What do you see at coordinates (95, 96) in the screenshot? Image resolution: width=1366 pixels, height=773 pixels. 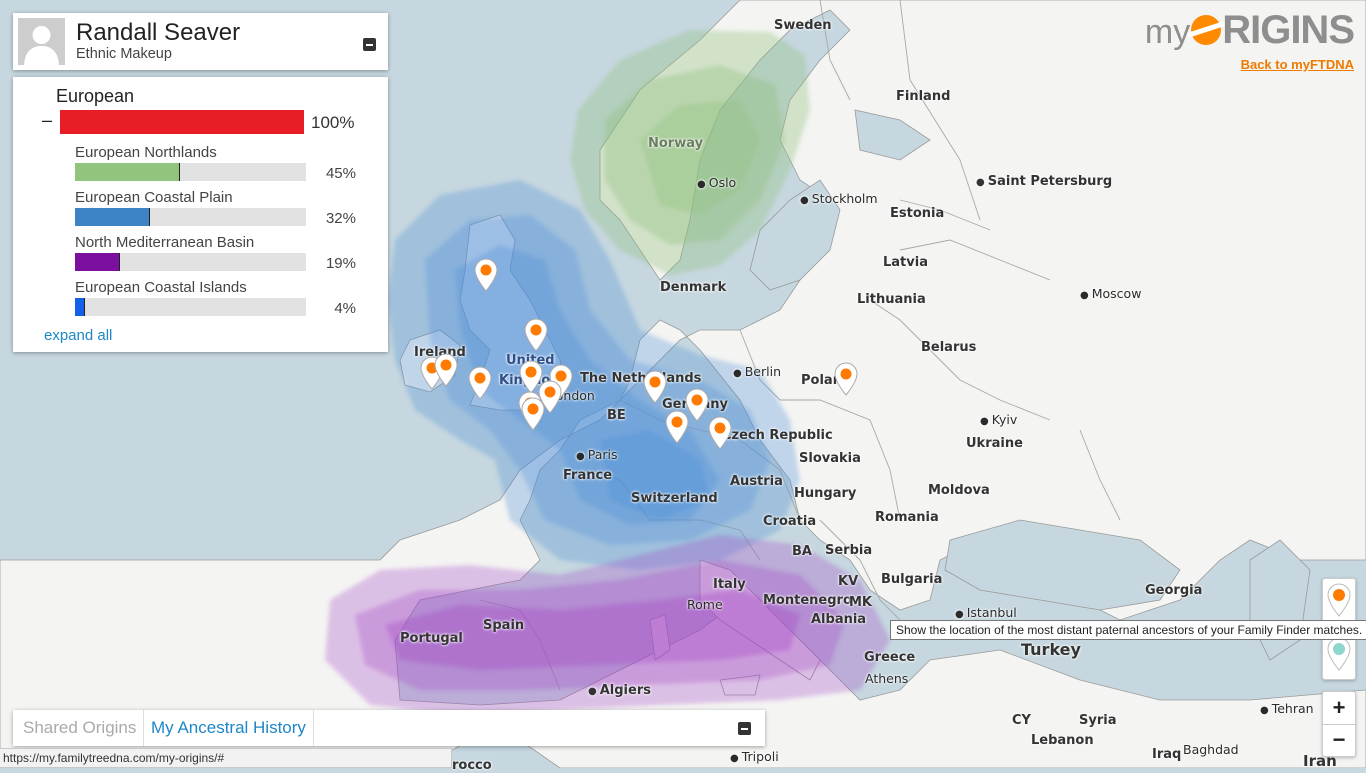 I see `group-label: European` at bounding box center [95, 96].